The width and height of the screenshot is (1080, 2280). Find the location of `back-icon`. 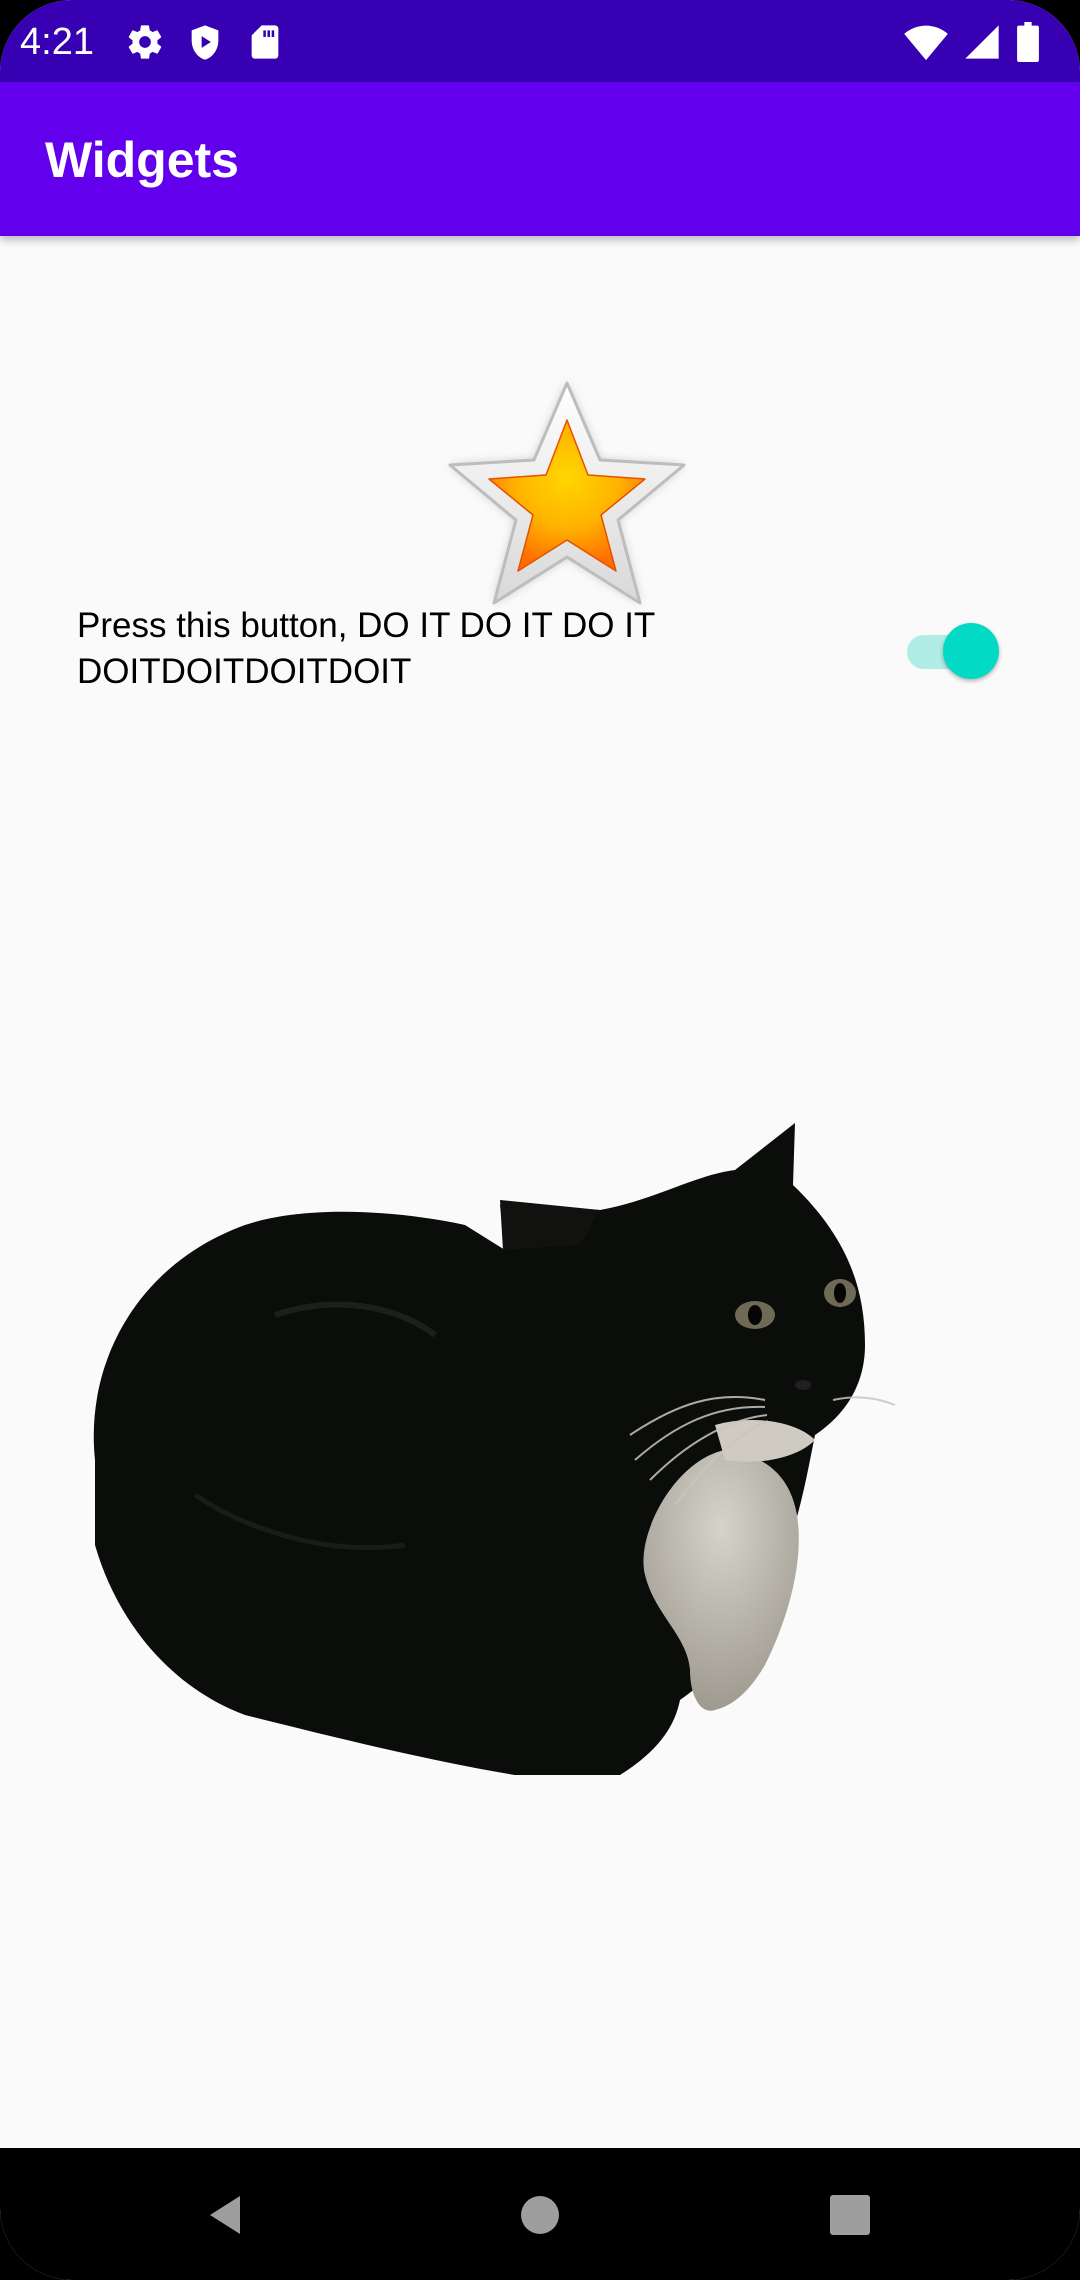

back-icon is located at coordinates (225, 2215).